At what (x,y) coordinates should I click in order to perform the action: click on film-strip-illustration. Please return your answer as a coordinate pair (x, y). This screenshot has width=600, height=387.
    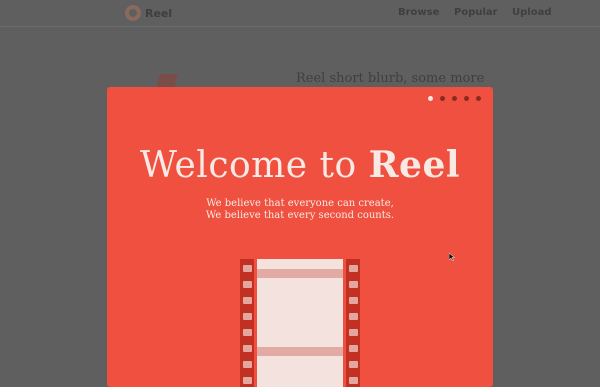
    Looking at the image, I should click on (300, 323).